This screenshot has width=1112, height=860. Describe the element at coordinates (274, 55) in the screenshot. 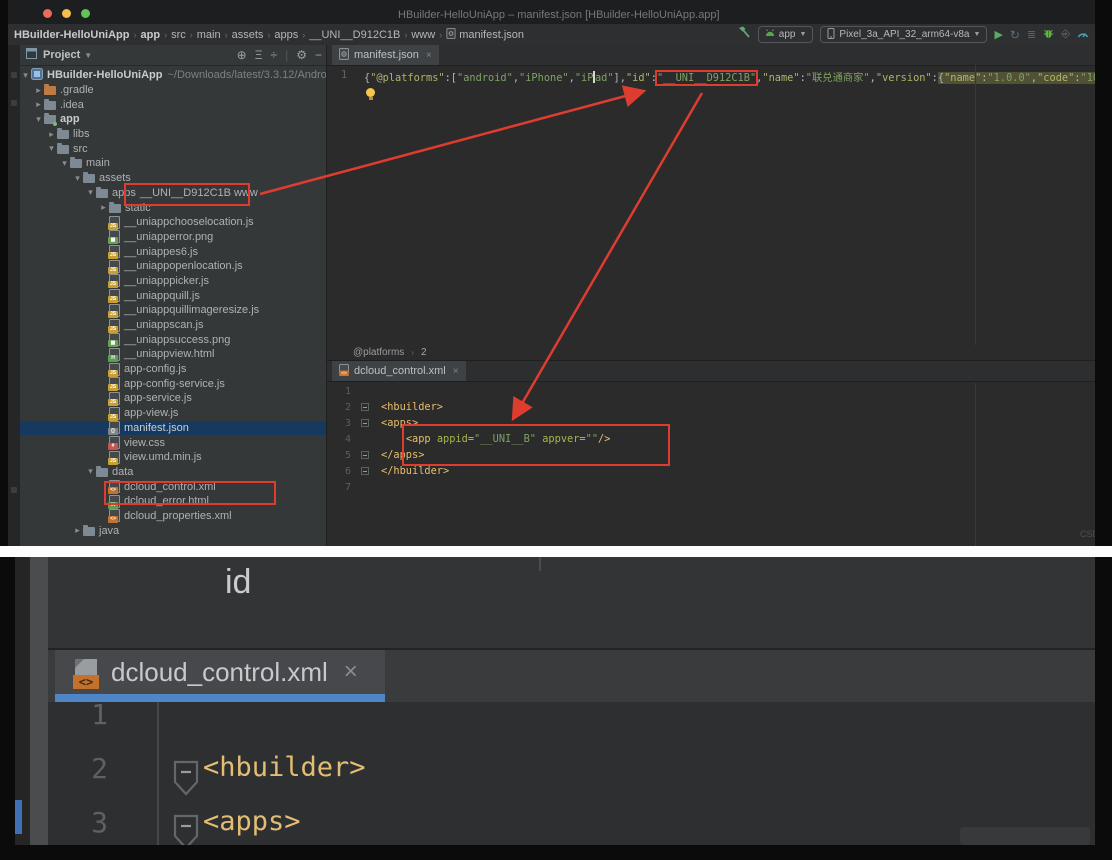

I see `expand-collapse-icon: ÷` at that location.